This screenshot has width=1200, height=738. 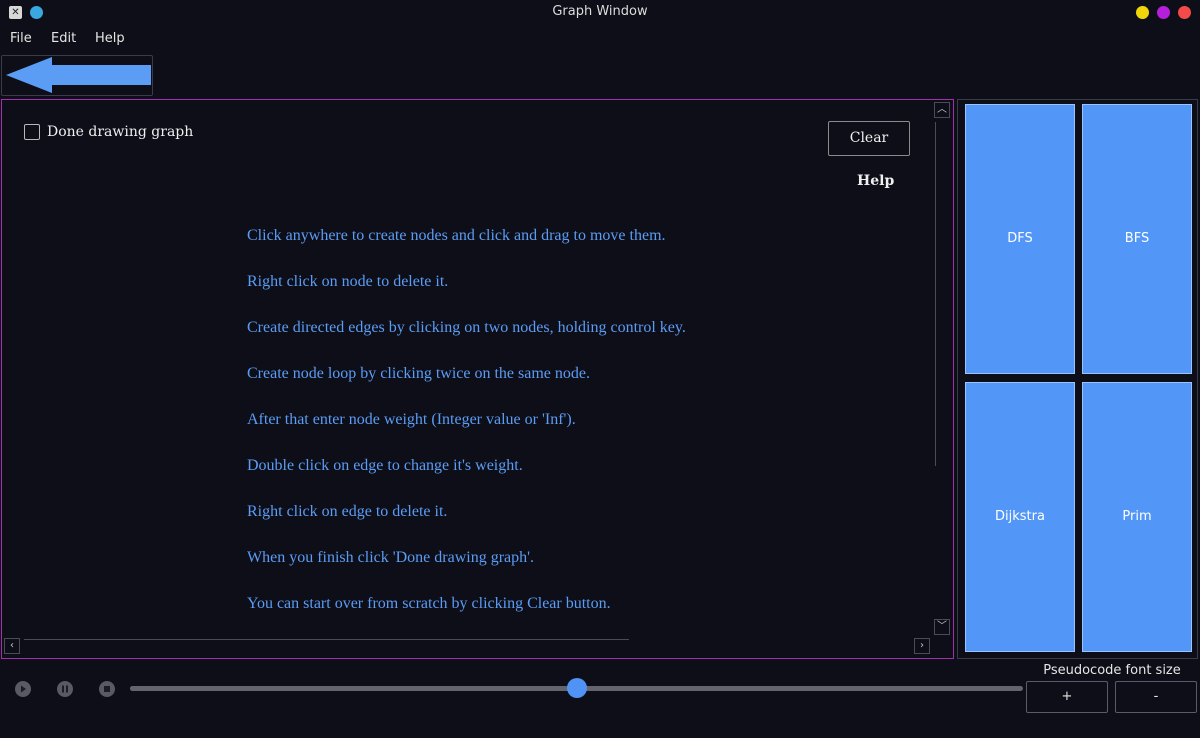 I want to click on help-title: Help, so click(x=876, y=181).